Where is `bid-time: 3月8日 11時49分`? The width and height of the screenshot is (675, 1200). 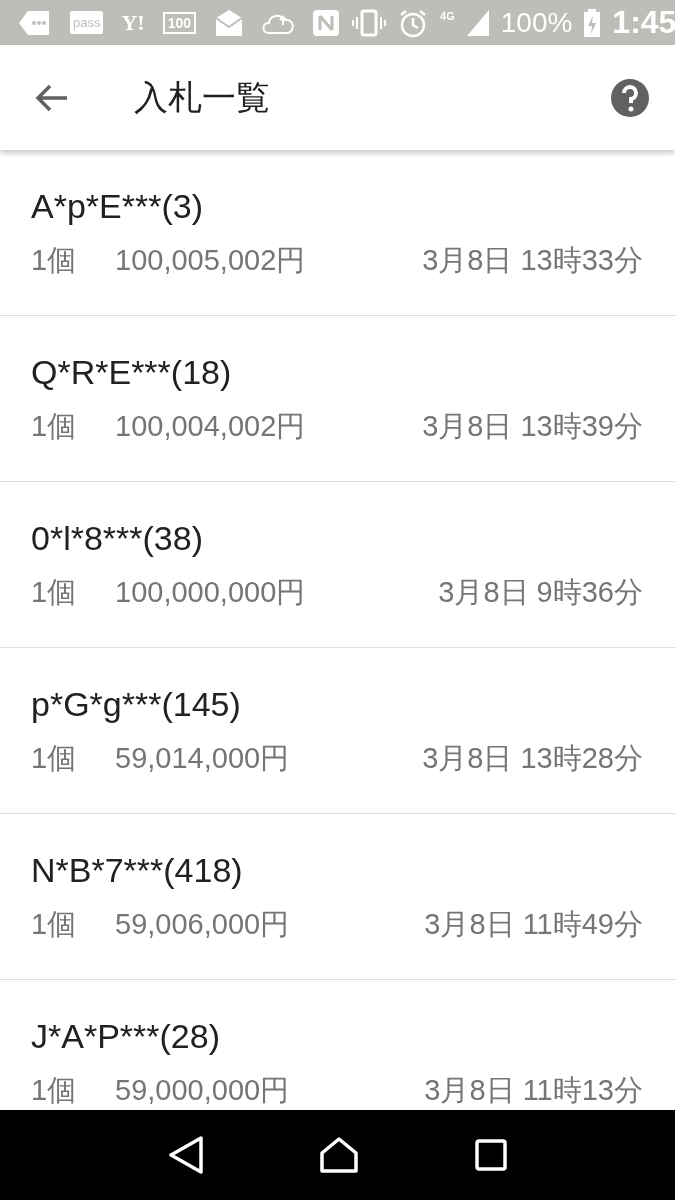 bid-time: 3月8日 11時49分 is located at coordinates (533, 924).